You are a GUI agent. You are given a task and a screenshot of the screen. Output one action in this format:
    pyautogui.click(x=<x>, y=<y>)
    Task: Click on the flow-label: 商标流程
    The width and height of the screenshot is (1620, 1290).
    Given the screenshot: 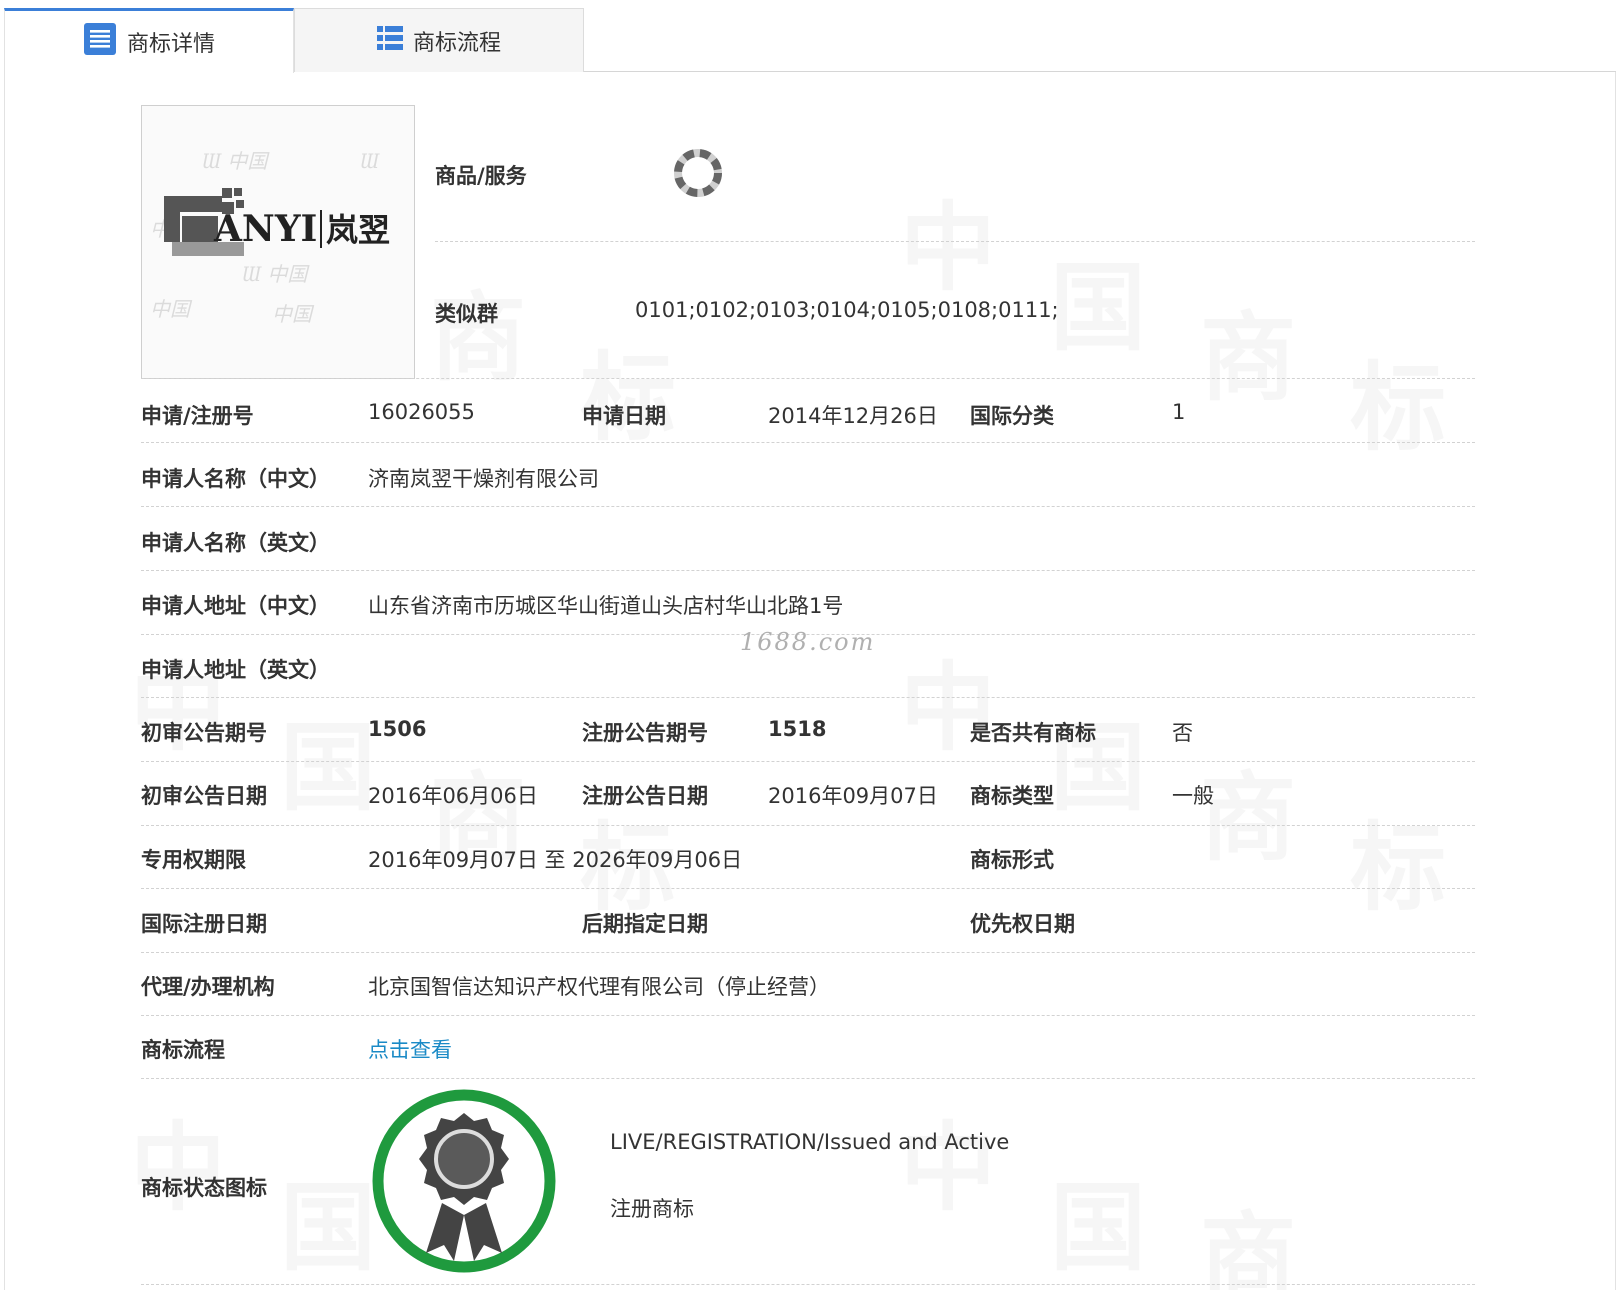 What is the action you would take?
    pyautogui.click(x=183, y=1050)
    